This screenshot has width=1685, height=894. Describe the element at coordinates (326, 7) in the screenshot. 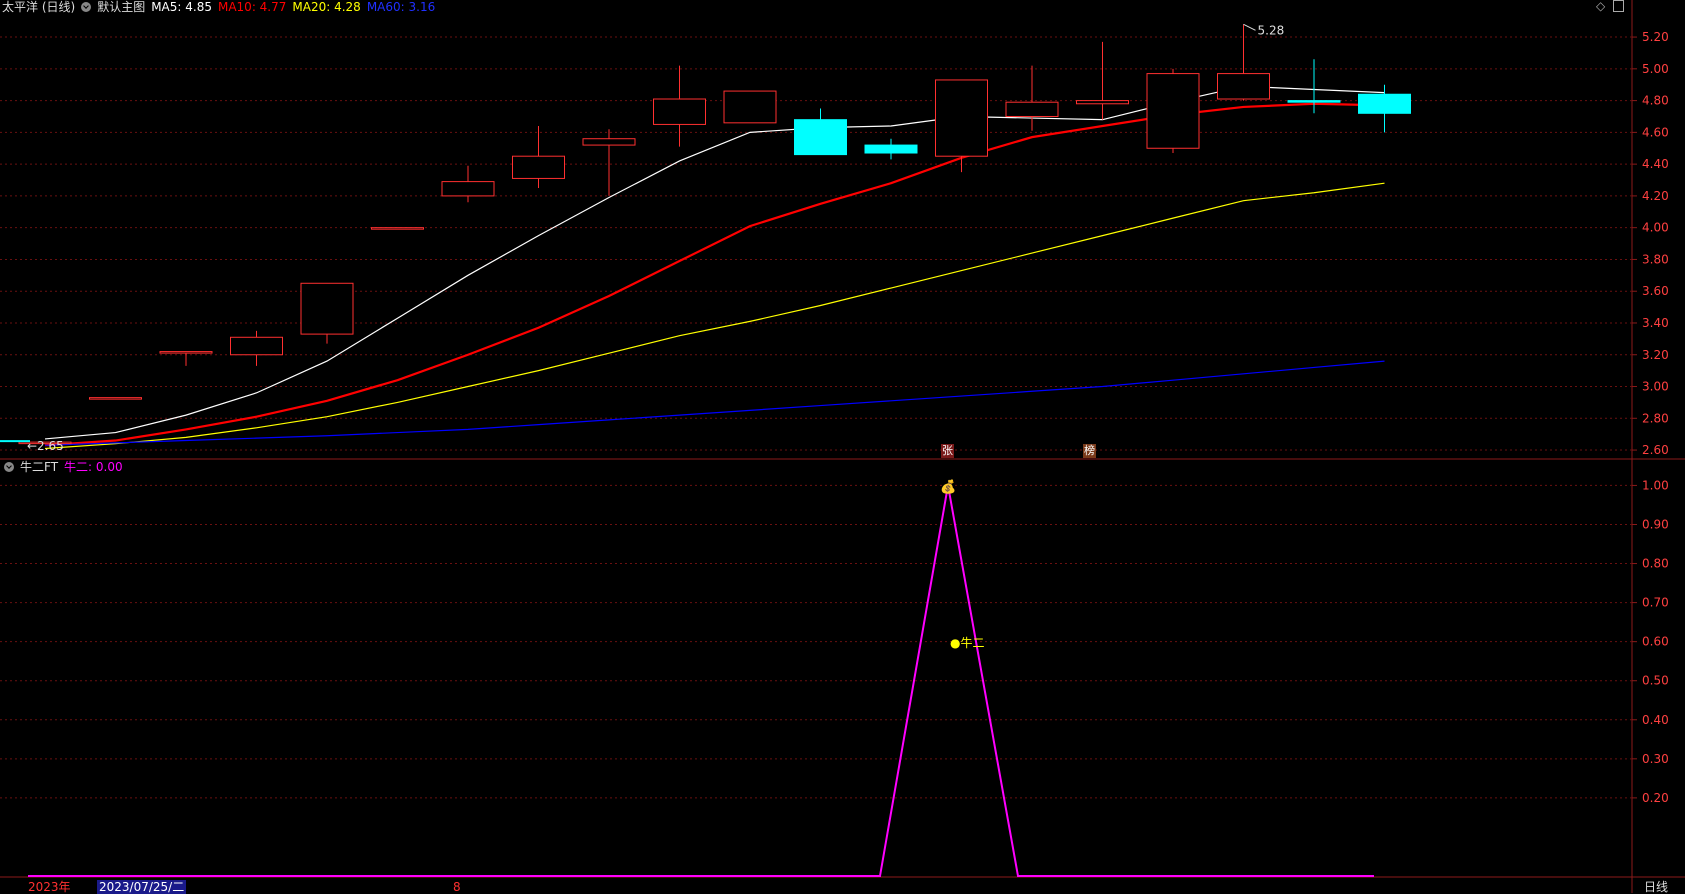

I see `ma20-label: MA20: 4.28` at that location.